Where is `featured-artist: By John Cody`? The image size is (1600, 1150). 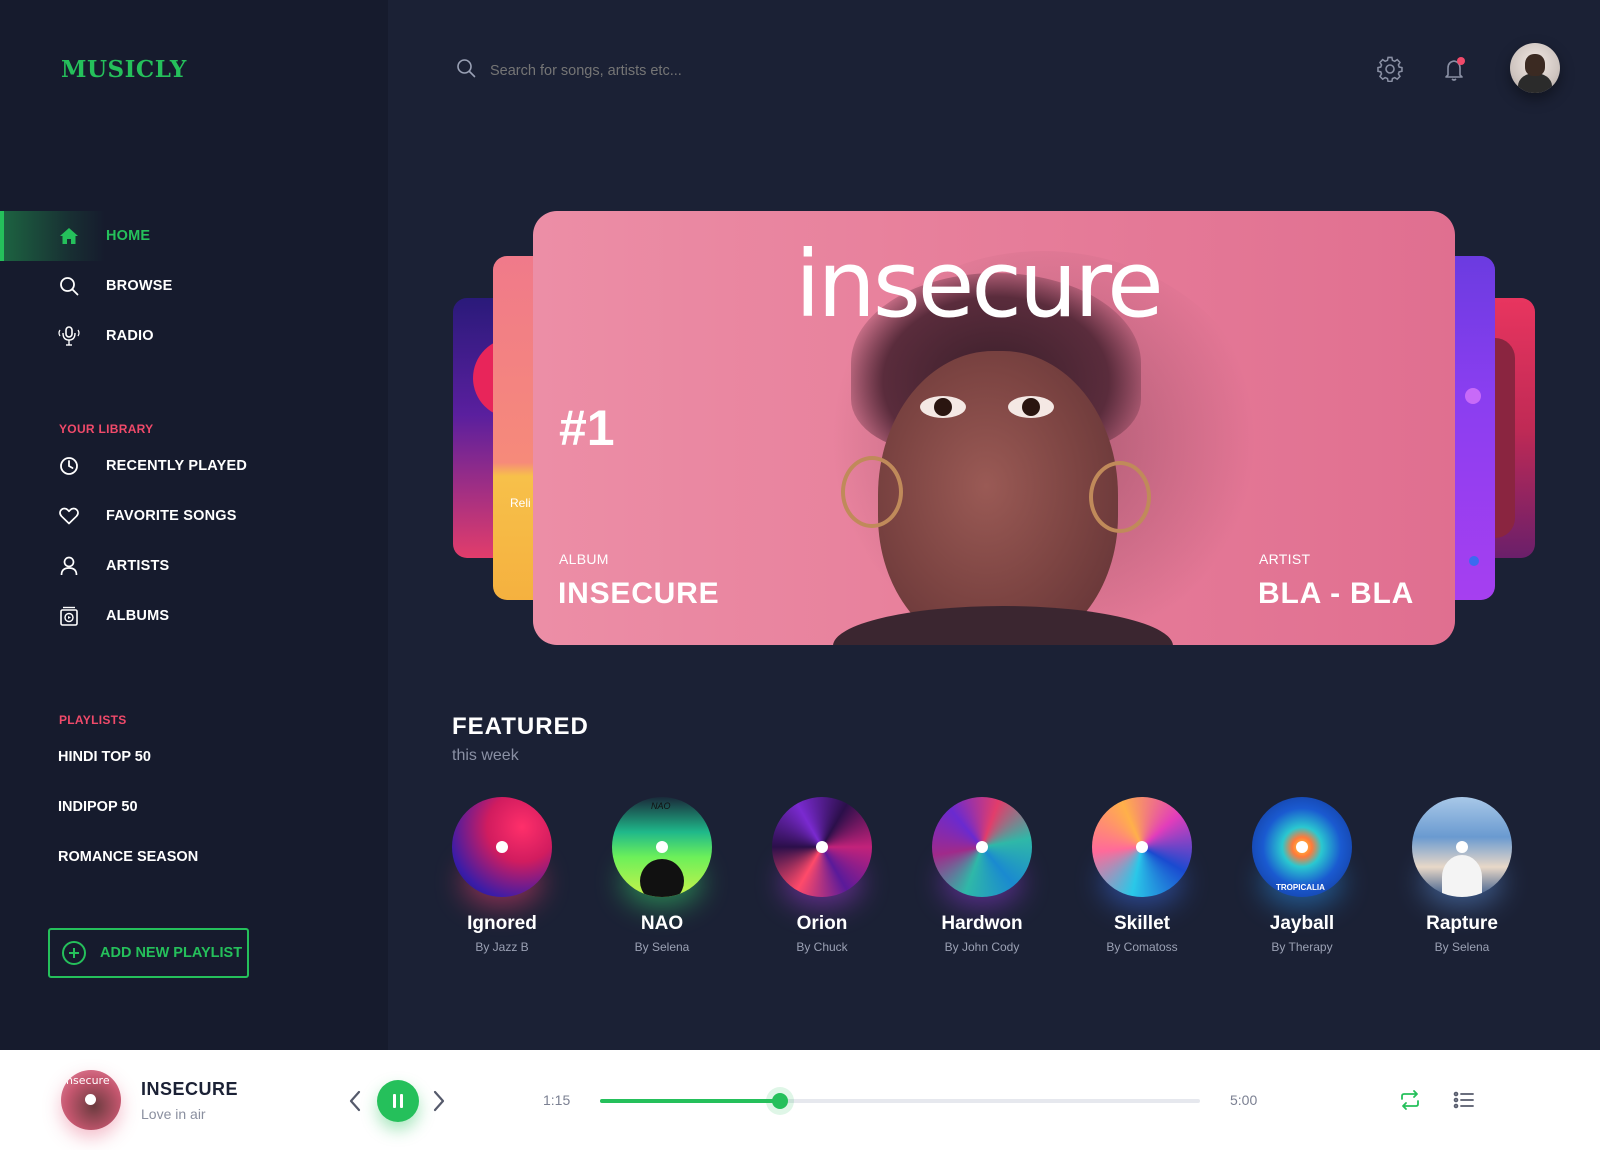
featured-artist: By John Cody is located at coordinates (982, 947).